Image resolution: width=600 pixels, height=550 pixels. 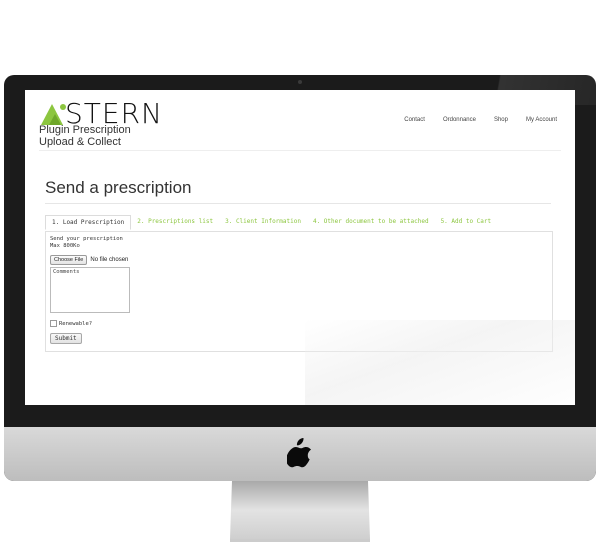 What do you see at coordinates (263, 222) in the screenshot?
I see `tab-client-information: 3. Client Information` at bounding box center [263, 222].